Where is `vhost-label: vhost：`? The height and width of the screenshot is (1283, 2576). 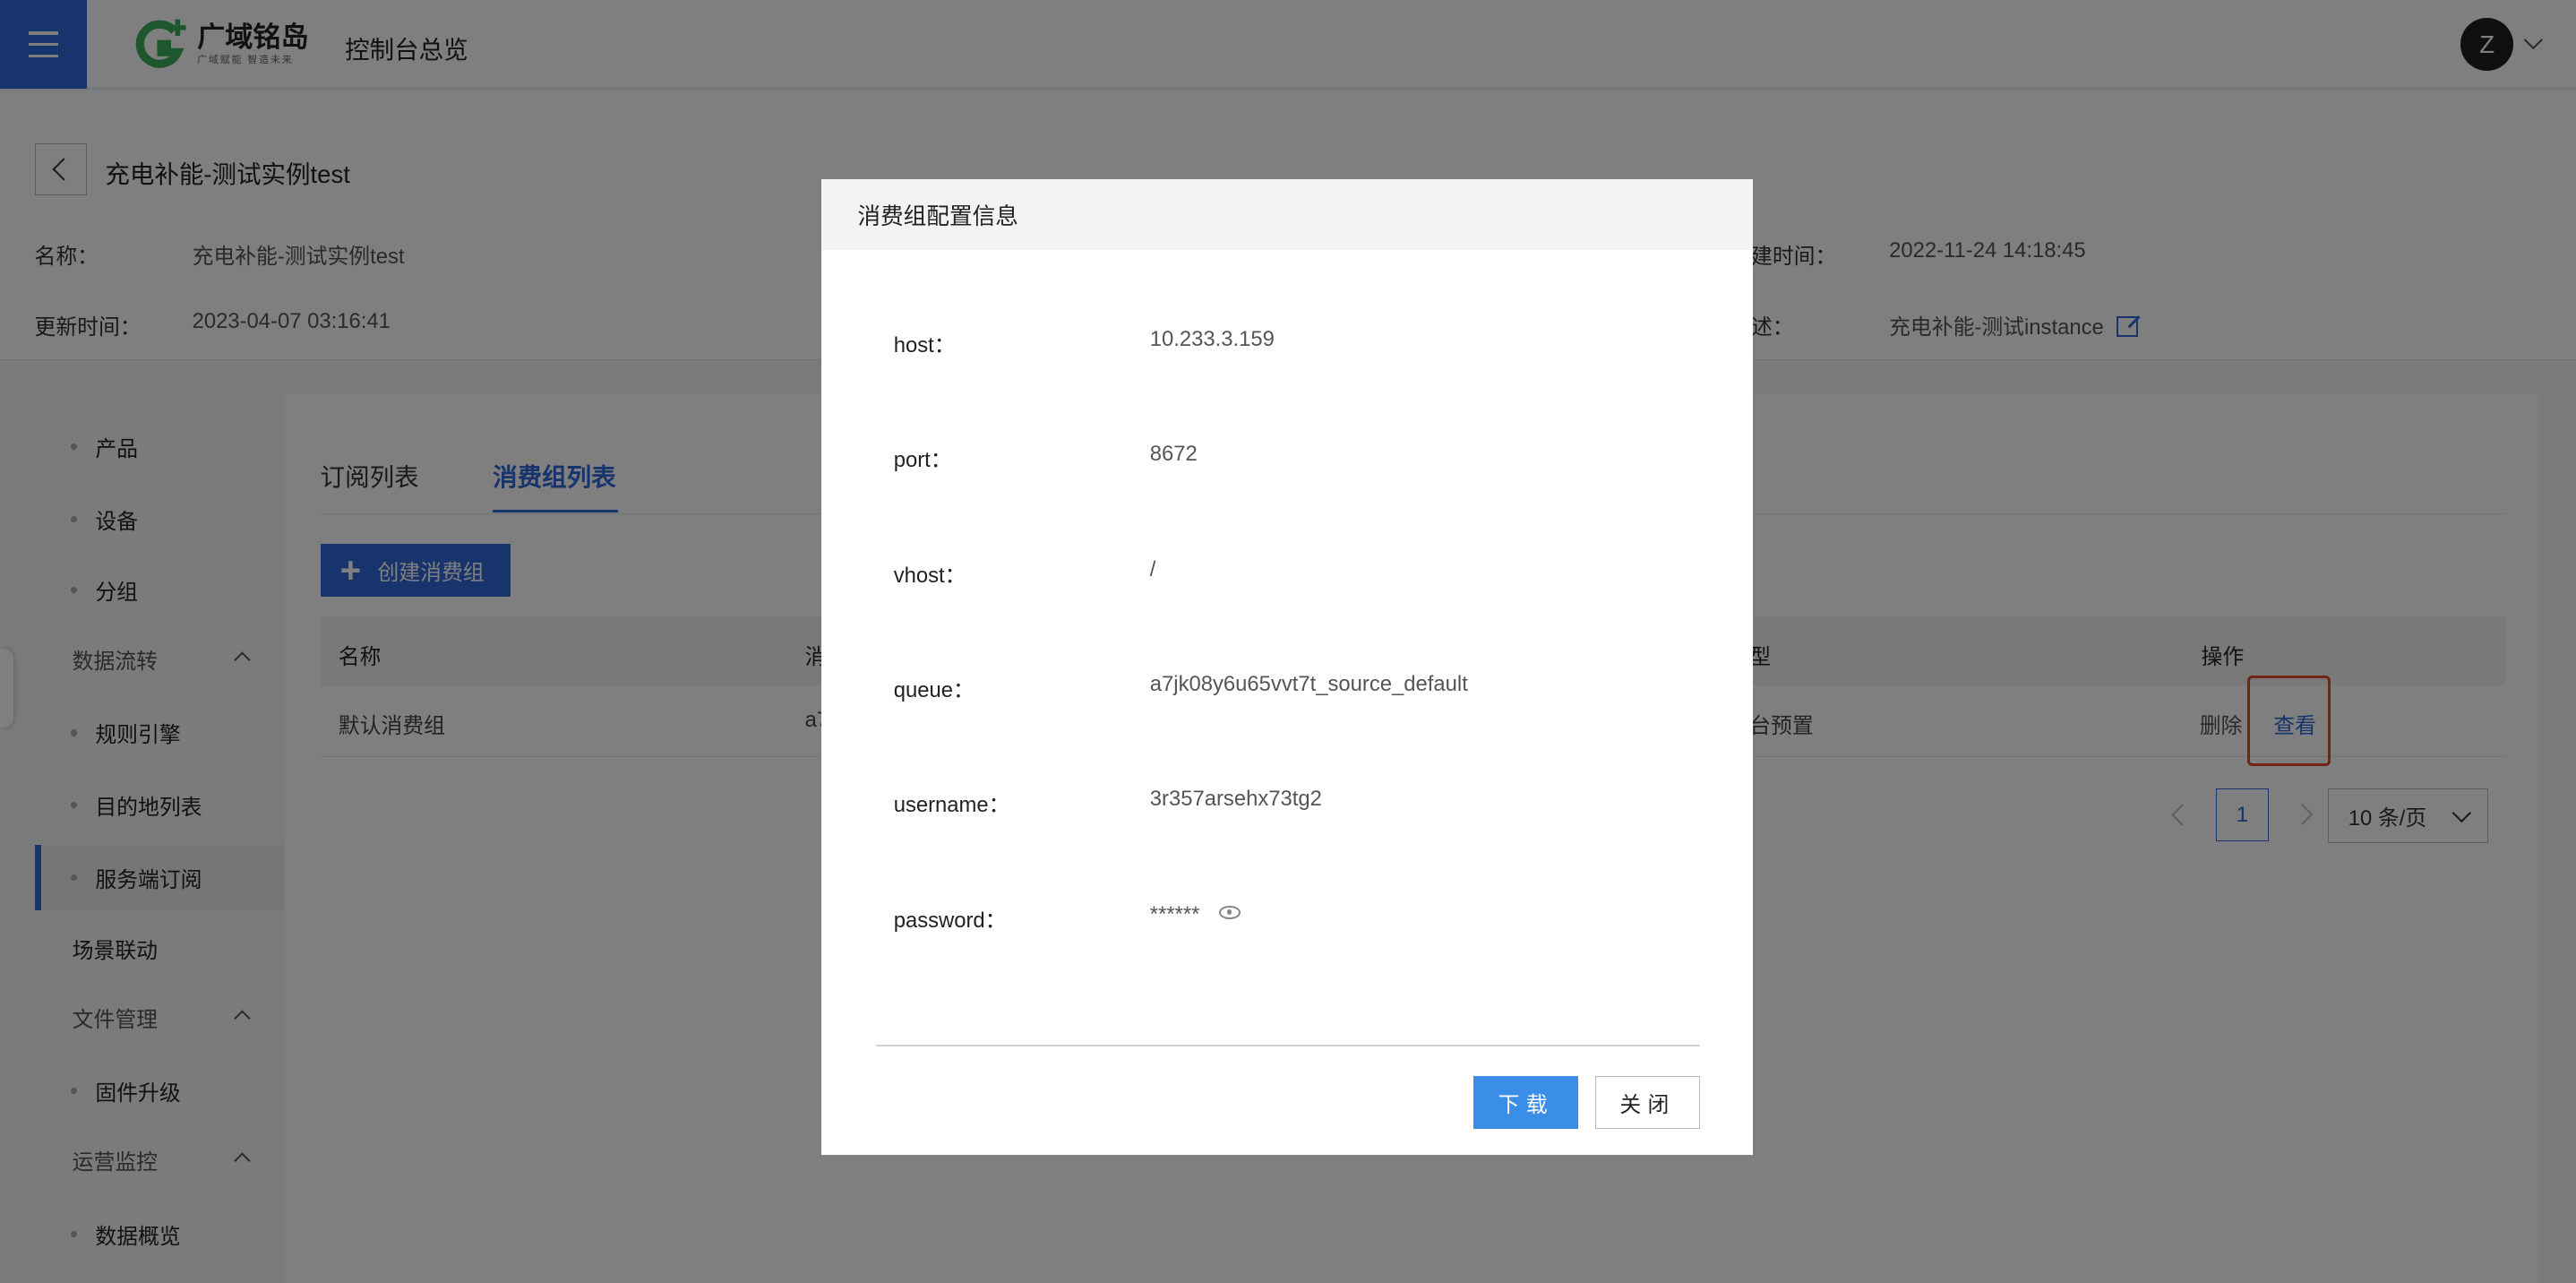
vhost-label: vhost： is located at coordinates (929, 575).